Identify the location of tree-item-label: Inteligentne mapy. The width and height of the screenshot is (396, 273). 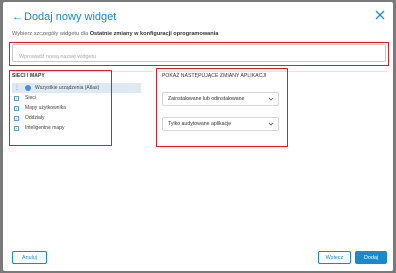
(45, 128).